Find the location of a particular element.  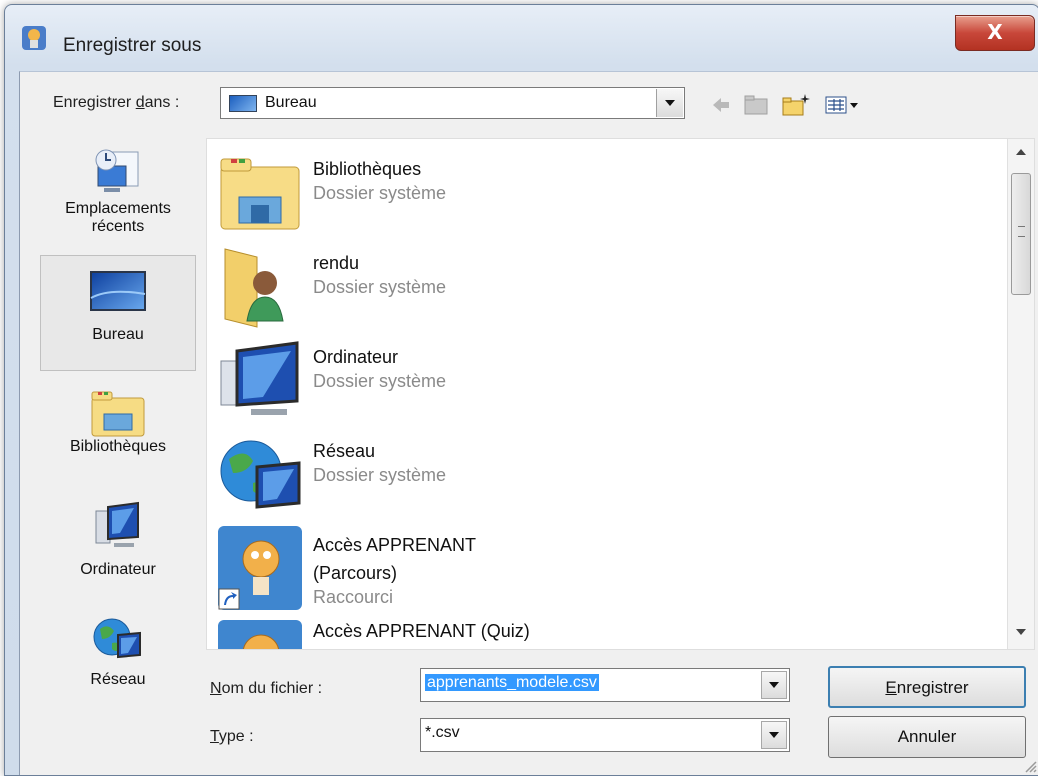

scroll-up-icon is located at coordinates (1021, 152).